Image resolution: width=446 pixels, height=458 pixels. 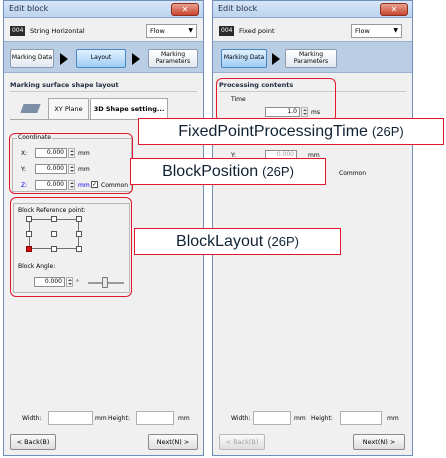 I want to click on divider, so click(x=103, y=91).